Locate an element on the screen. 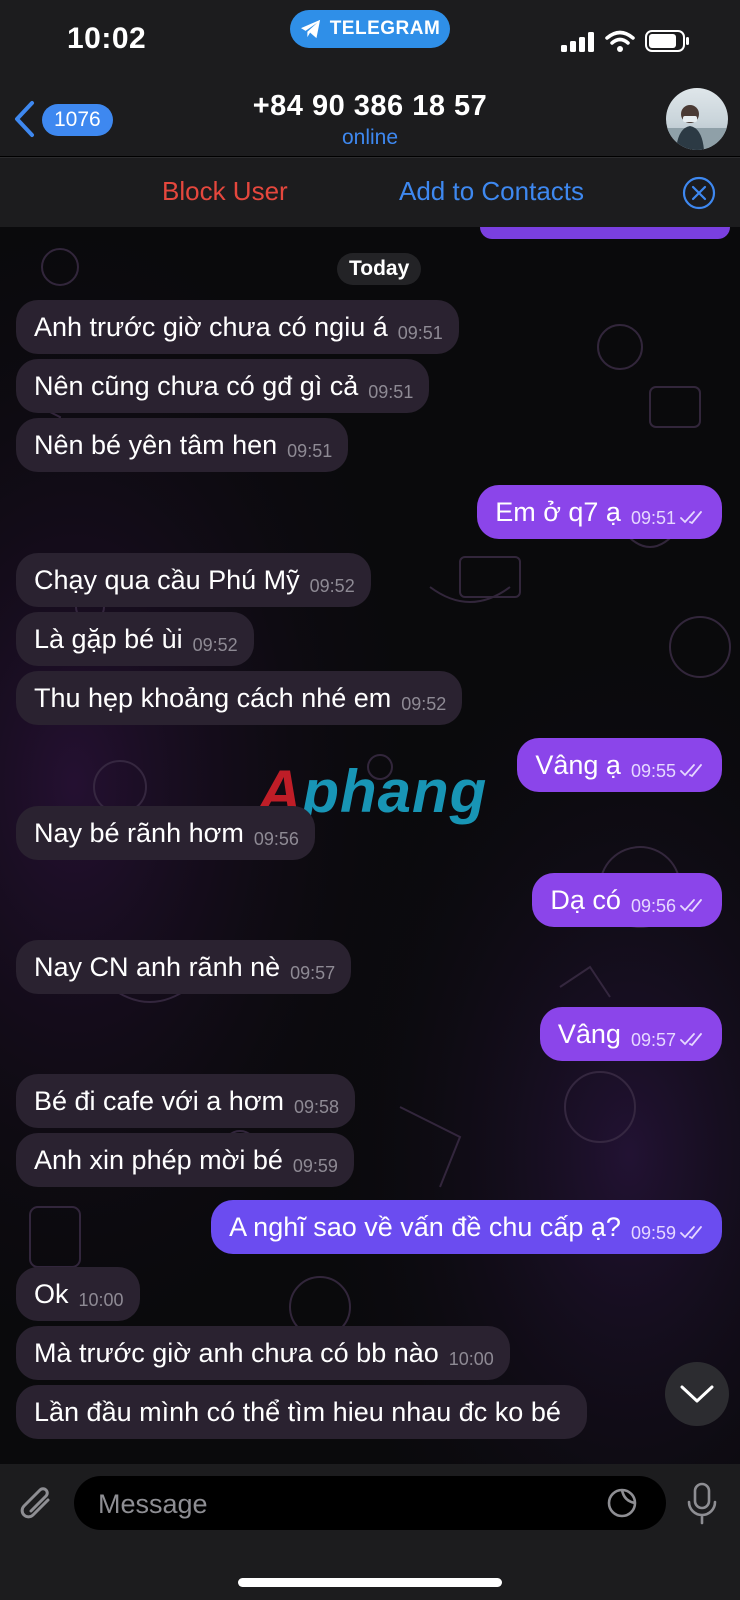 The width and height of the screenshot is (740, 1600). message-outgoing: Dạ có 09:56 is located at coordinates (627, 900).